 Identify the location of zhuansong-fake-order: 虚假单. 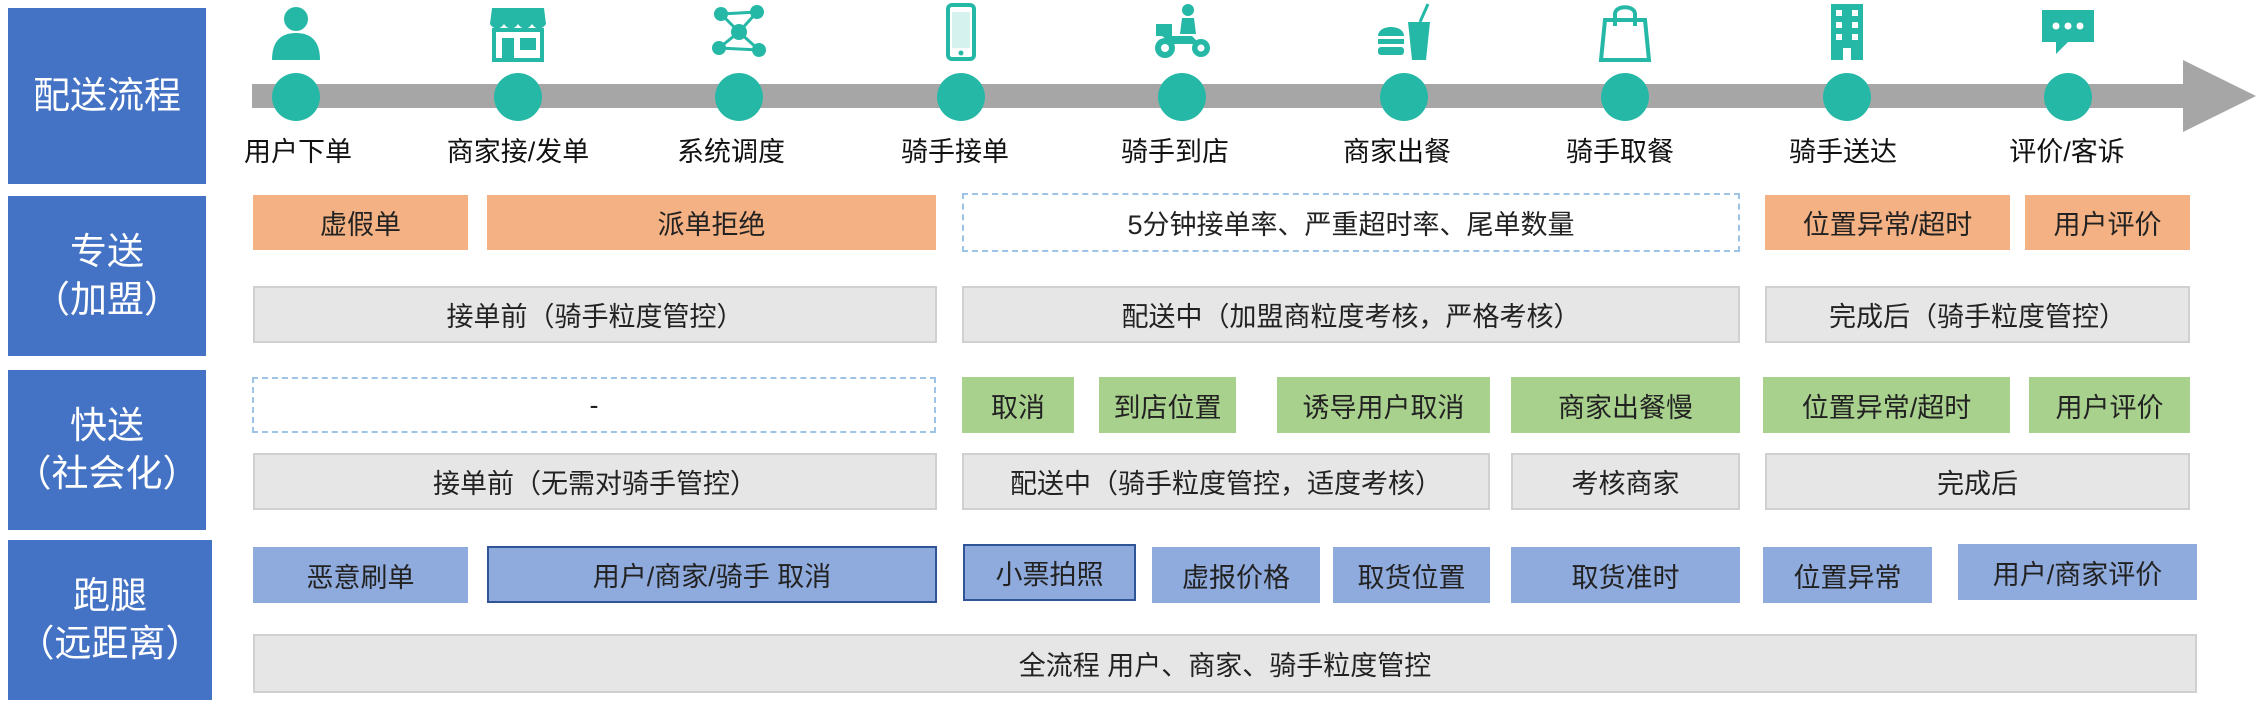
(360, 222).